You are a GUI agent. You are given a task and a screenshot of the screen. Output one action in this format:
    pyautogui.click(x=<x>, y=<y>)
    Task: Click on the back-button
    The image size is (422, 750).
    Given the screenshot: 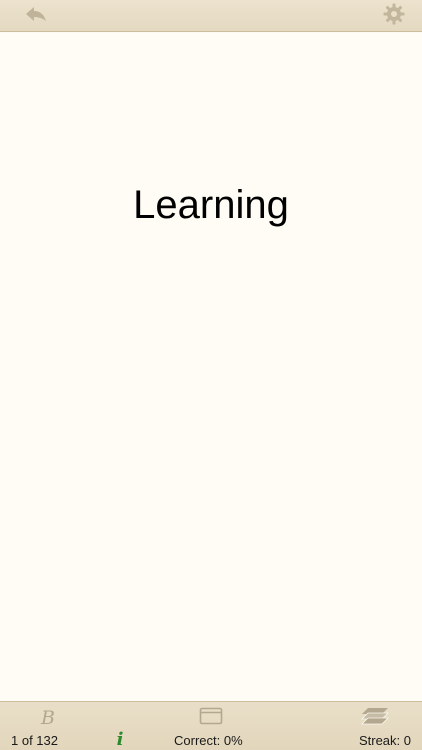 What is the action you would take?
    pyautogui.click(x=36, y=16)
    